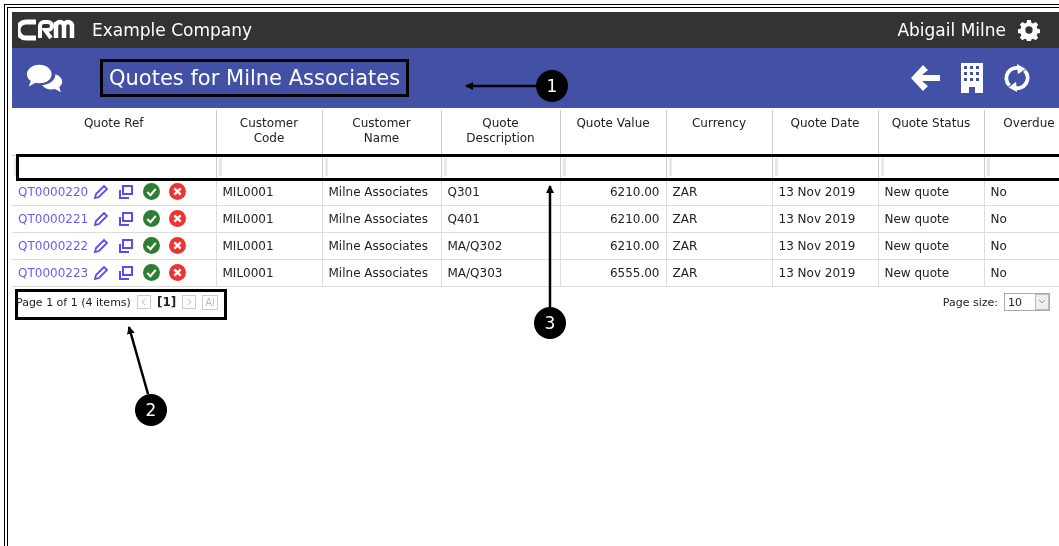  What do you see at coordinates (613, 273) in the screenshot?
I see `table-cell: 6555.00` at bounding box center [613, 273].